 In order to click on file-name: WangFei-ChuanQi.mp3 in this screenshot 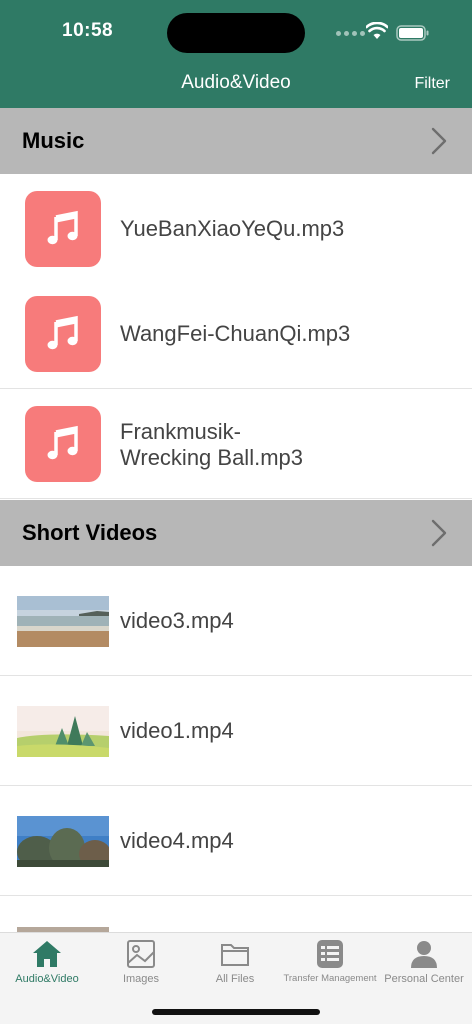, I will do `click(235, 333)`.